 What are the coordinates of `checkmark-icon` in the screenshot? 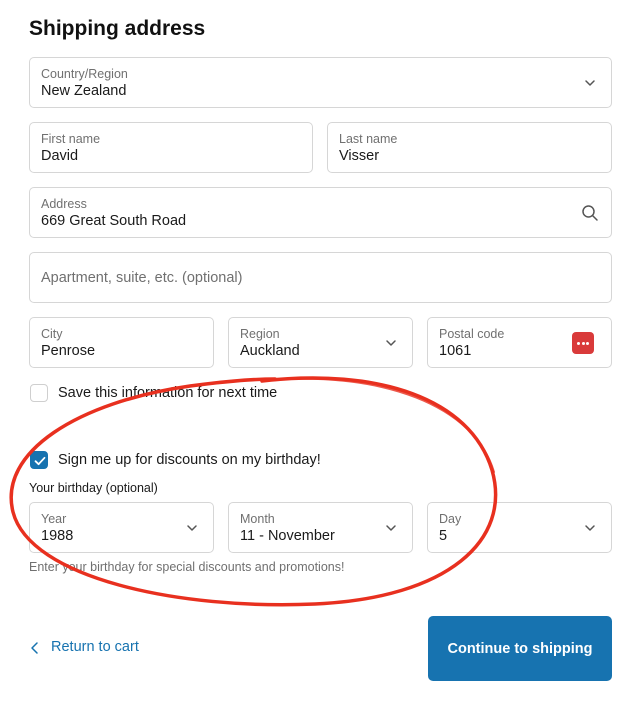 It's located at (40, 461).